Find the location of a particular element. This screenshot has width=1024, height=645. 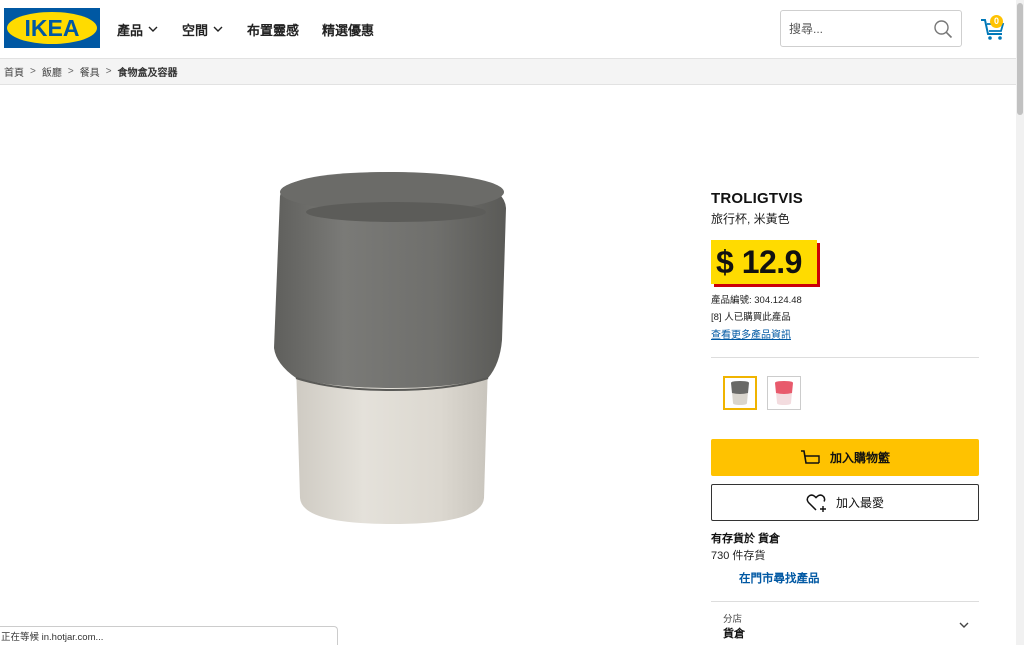

stock-title: 有存貨於 貨倉 is located at coordinates (746, 539).